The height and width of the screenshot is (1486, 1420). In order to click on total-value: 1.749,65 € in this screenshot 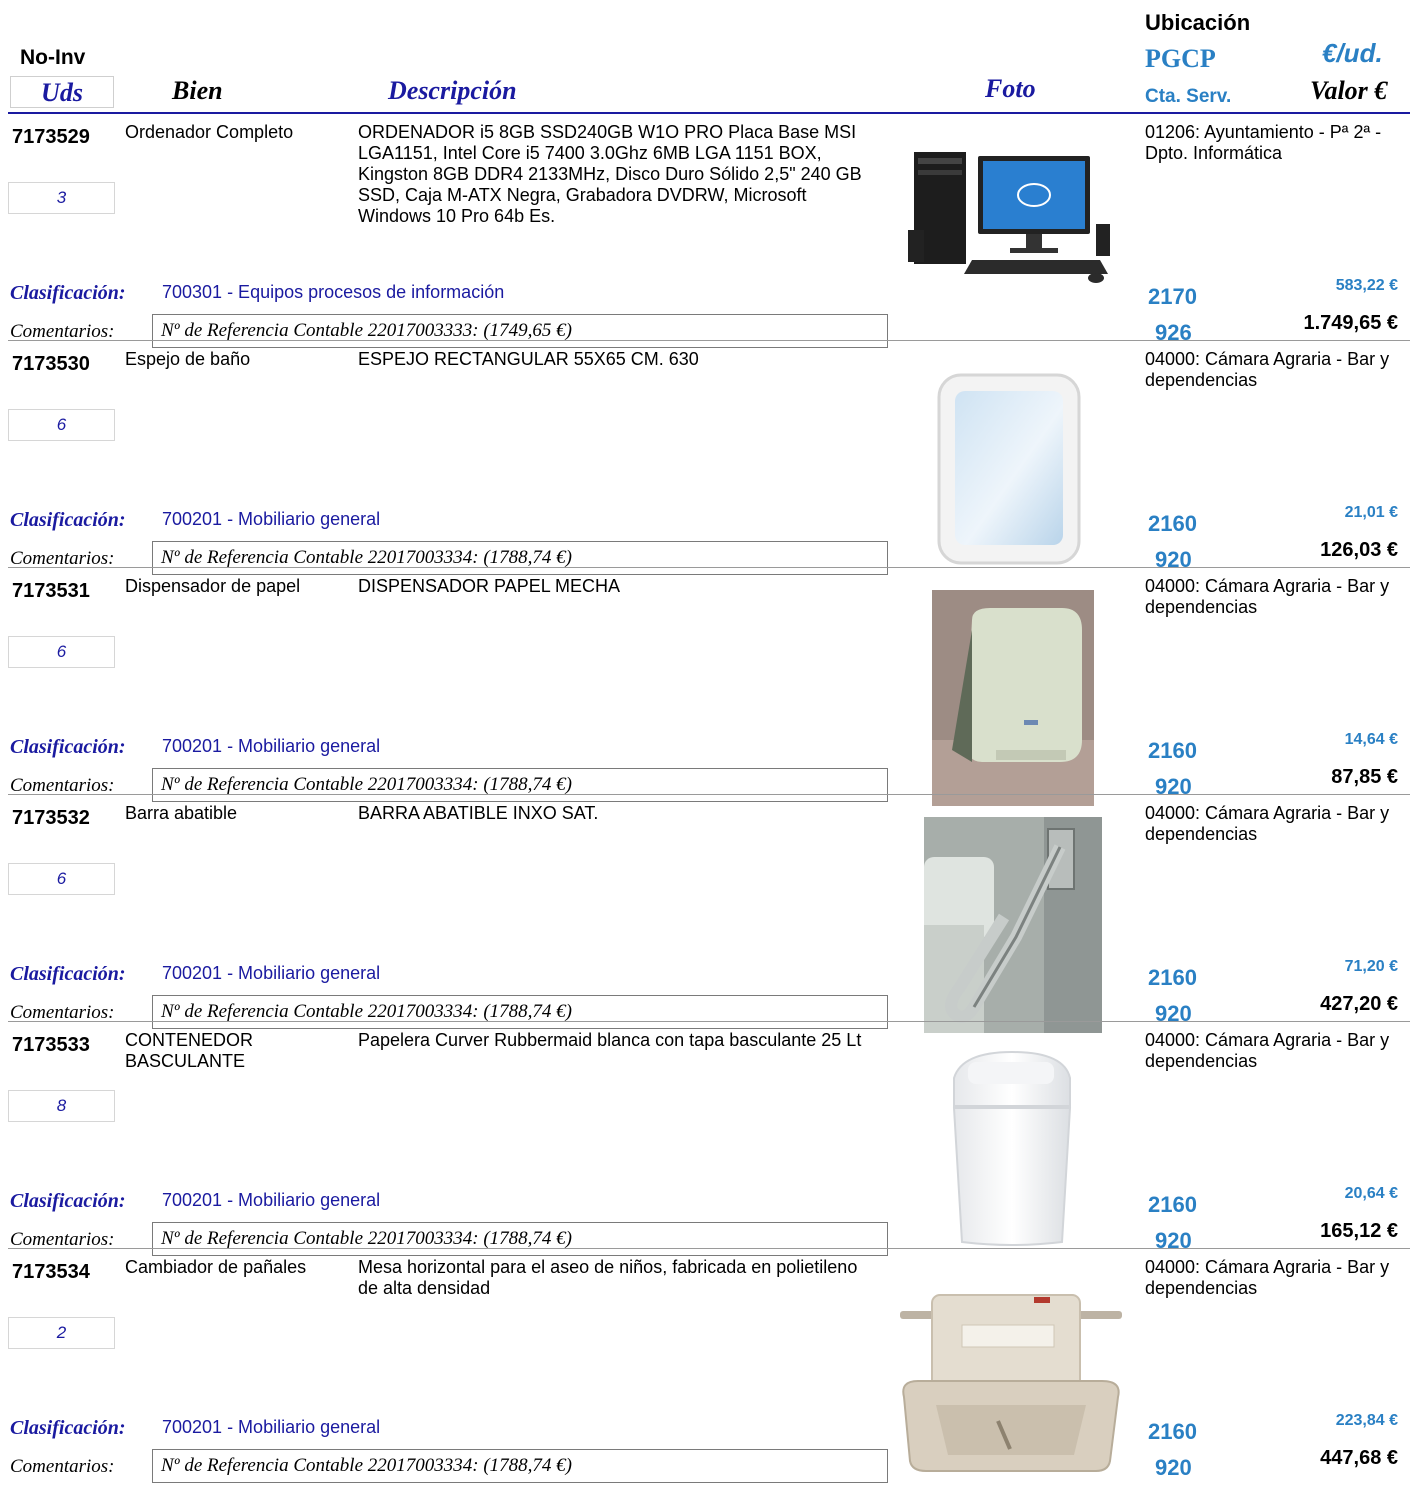, I will do `click(1350, 323)`.